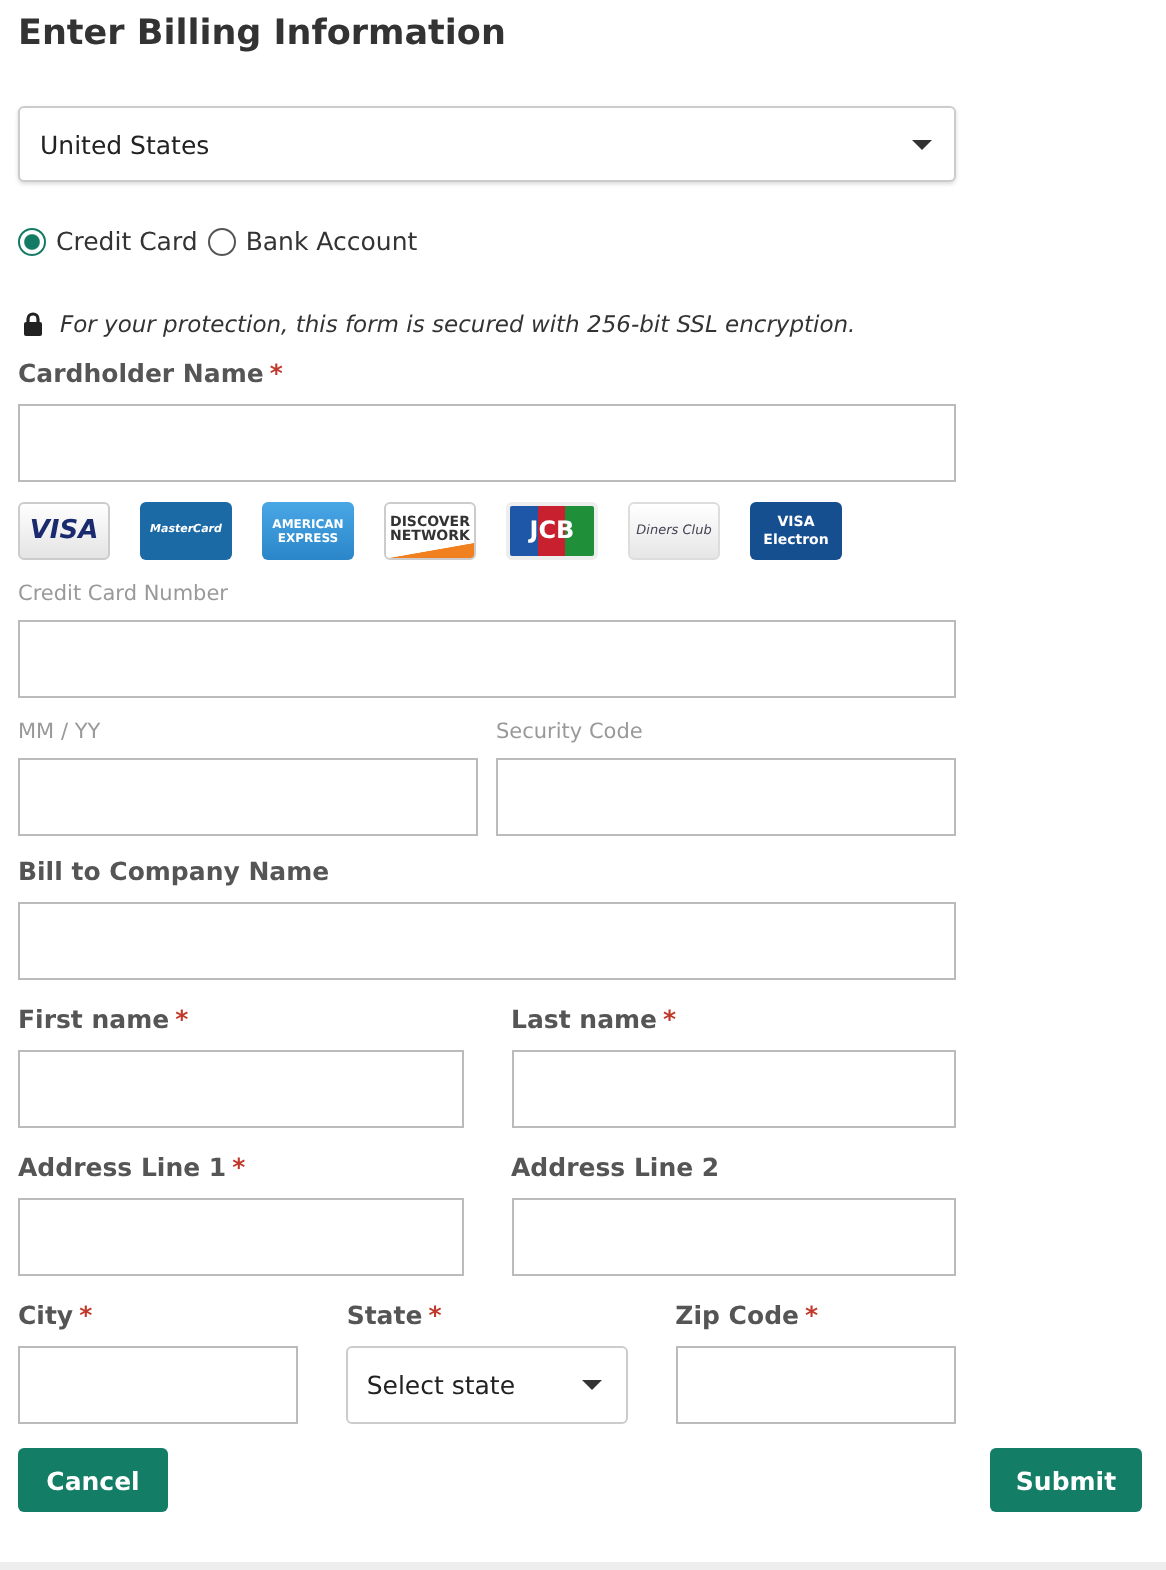  I want to click on field-label: City, so click(46, 1315).